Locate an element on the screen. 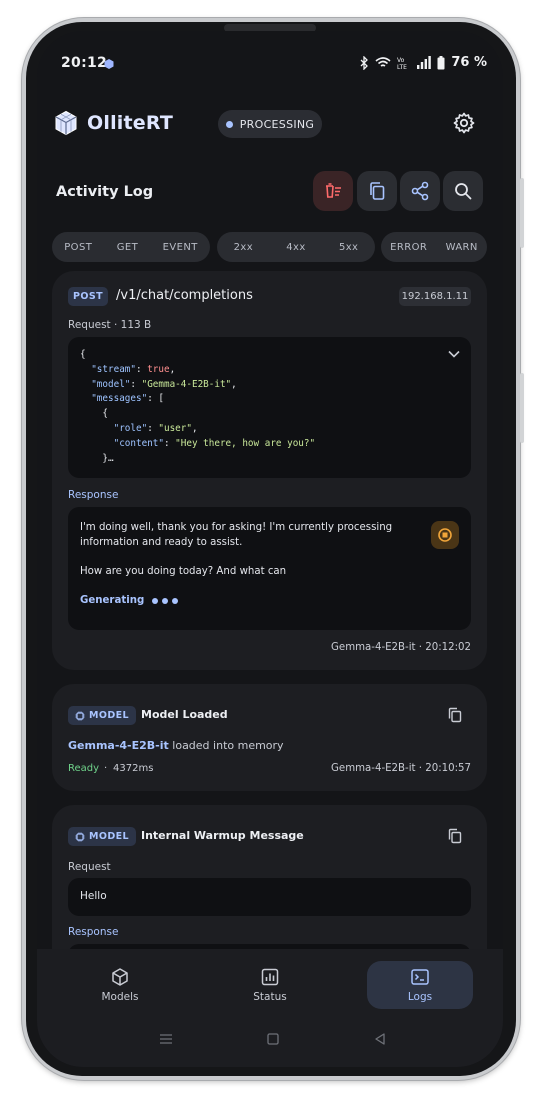 The image size is (540, 1100). response-label: Response is located at coordinates (93, 495).